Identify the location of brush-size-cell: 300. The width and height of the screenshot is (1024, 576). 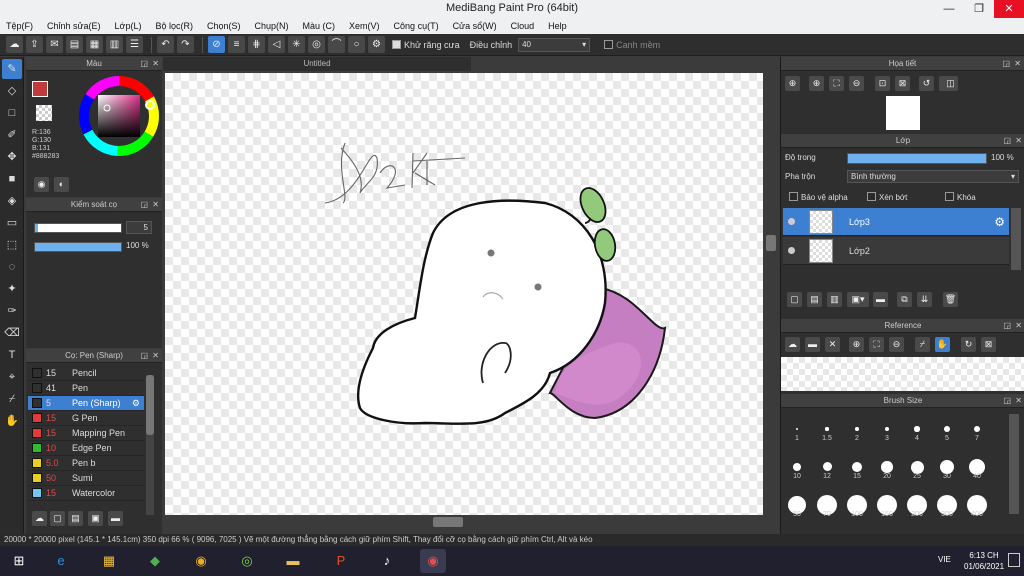
(947, 503).